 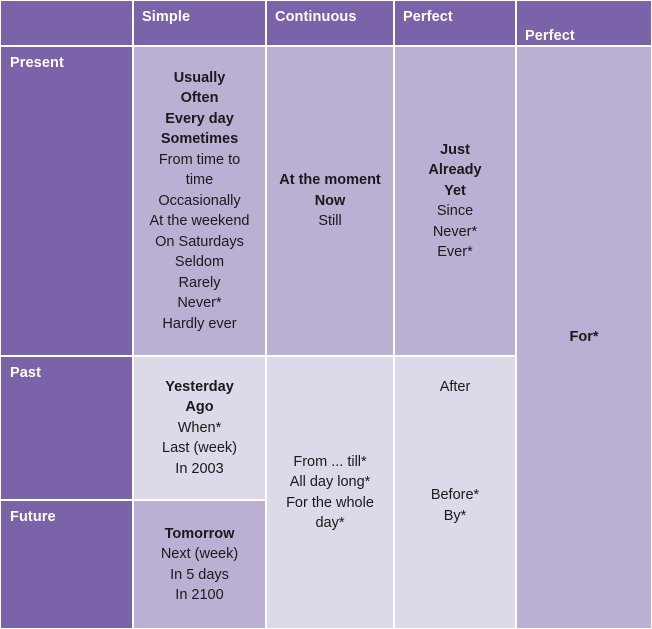 What do you see at coordinates (199, 23) in the screenshot?
I see `column-header-simple: Simple` at bounding box center [199, 23].